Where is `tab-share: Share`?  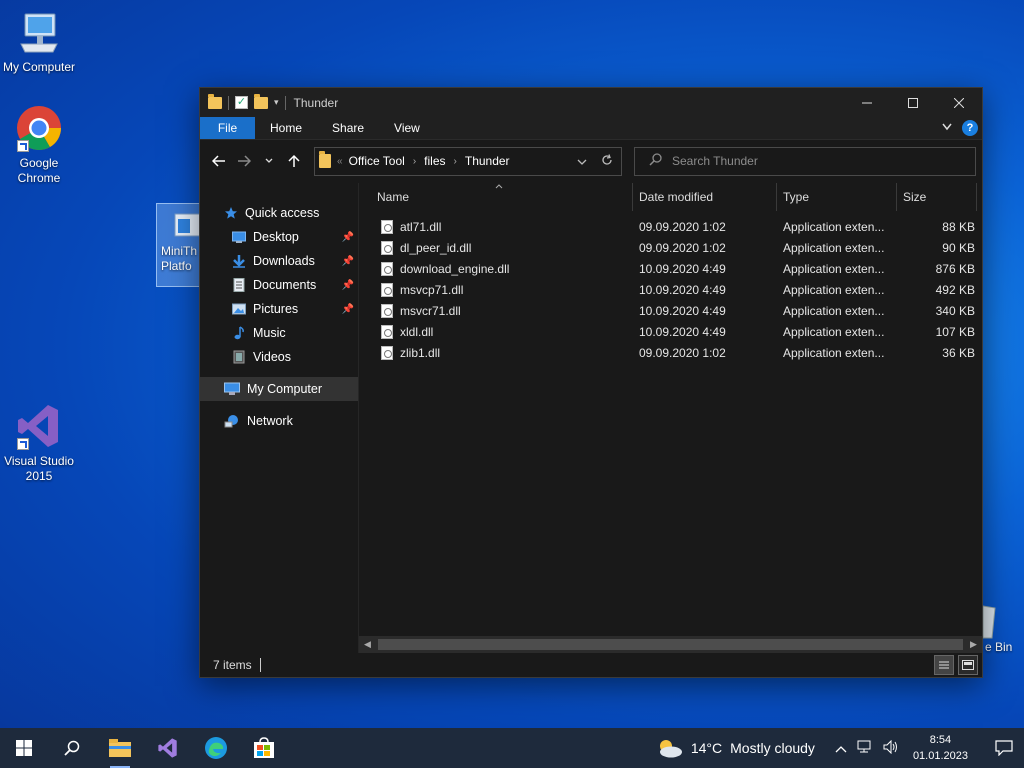 tab-share: Share is located at coordinates (348, 128).